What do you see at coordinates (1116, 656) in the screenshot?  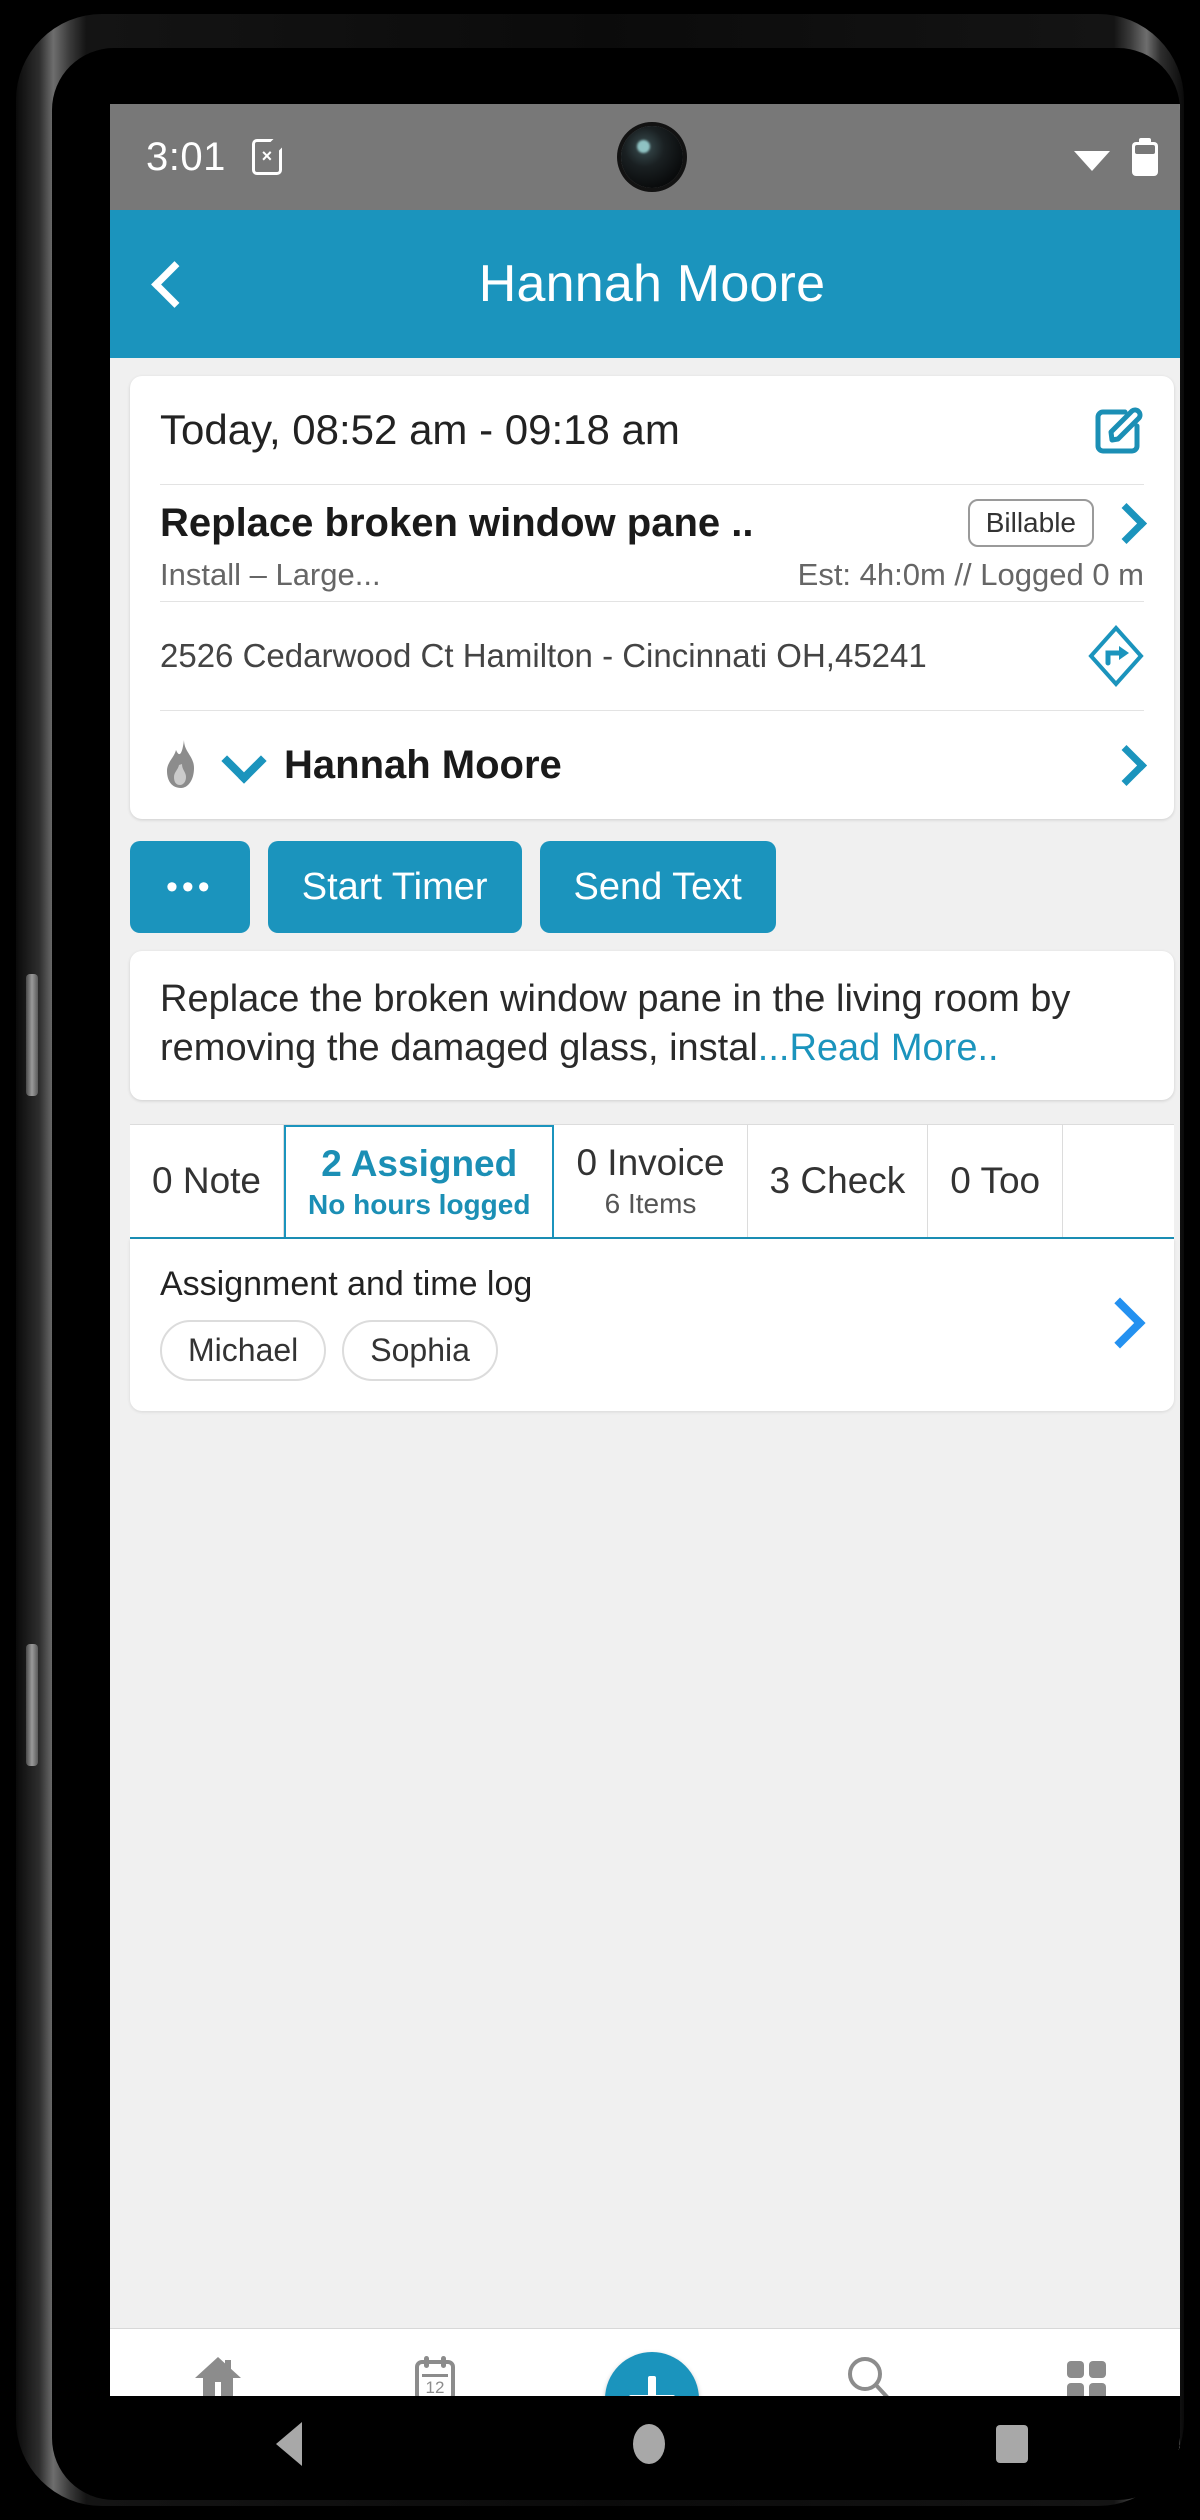 I see `navigation-directions-icon` at bounding box center [1116, 656].